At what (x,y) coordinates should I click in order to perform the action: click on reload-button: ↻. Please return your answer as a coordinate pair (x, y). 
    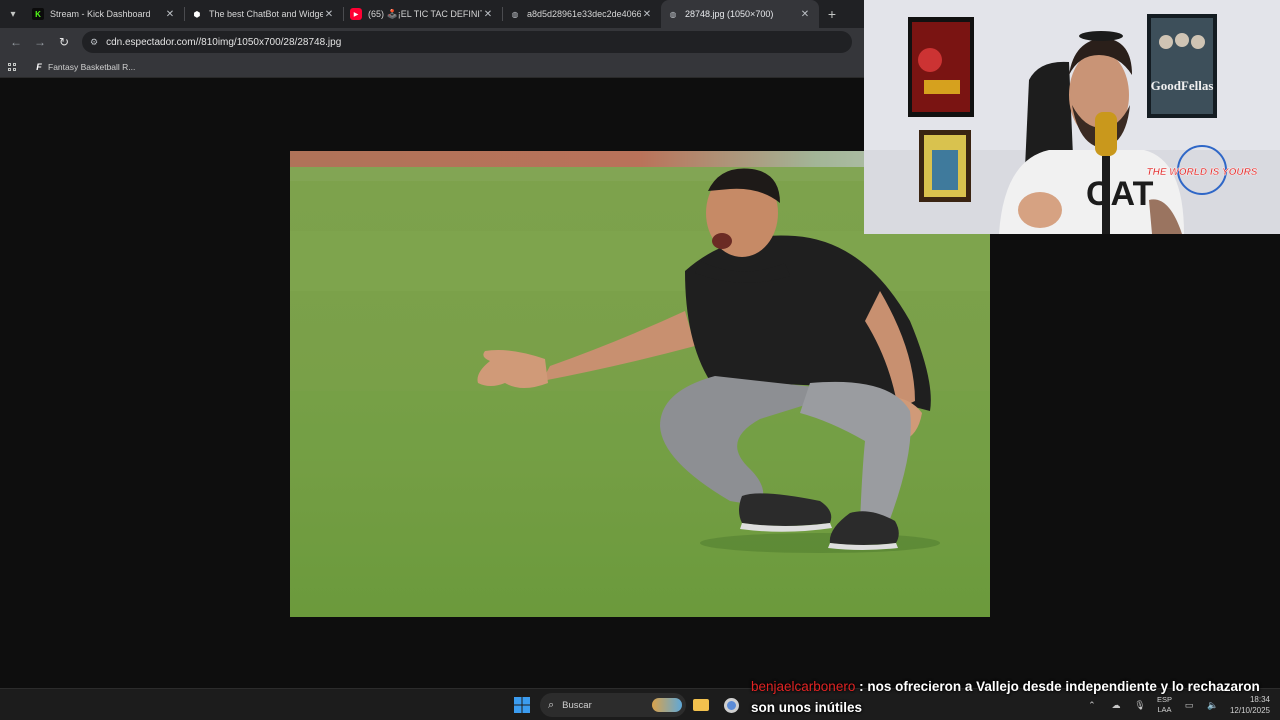
    Looking at the image, I should click on (64, 42).